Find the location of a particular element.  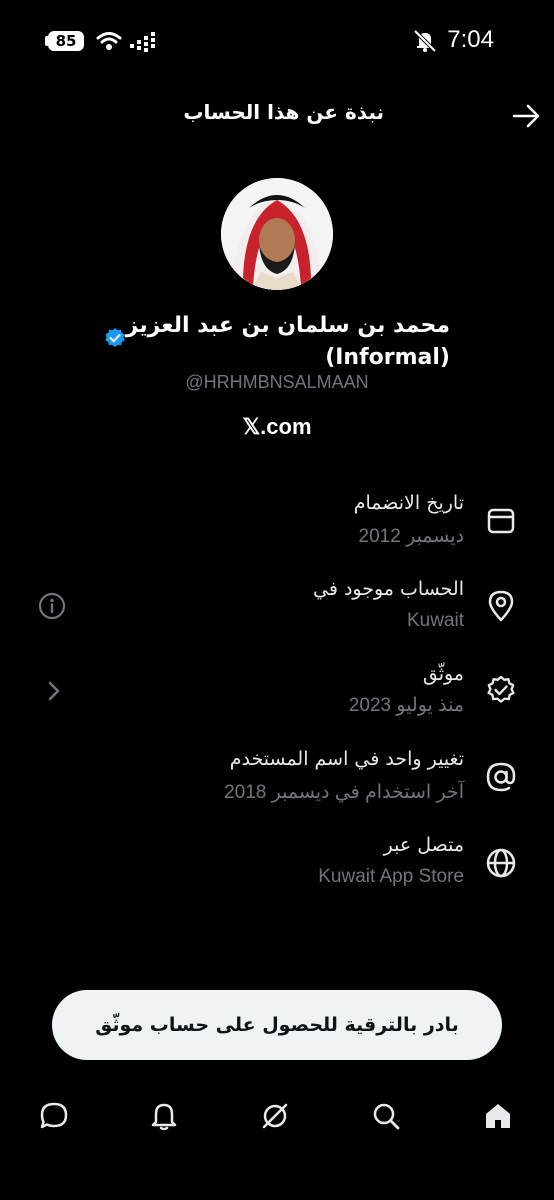

location-pin-icon is located at coordinates (501, 606).